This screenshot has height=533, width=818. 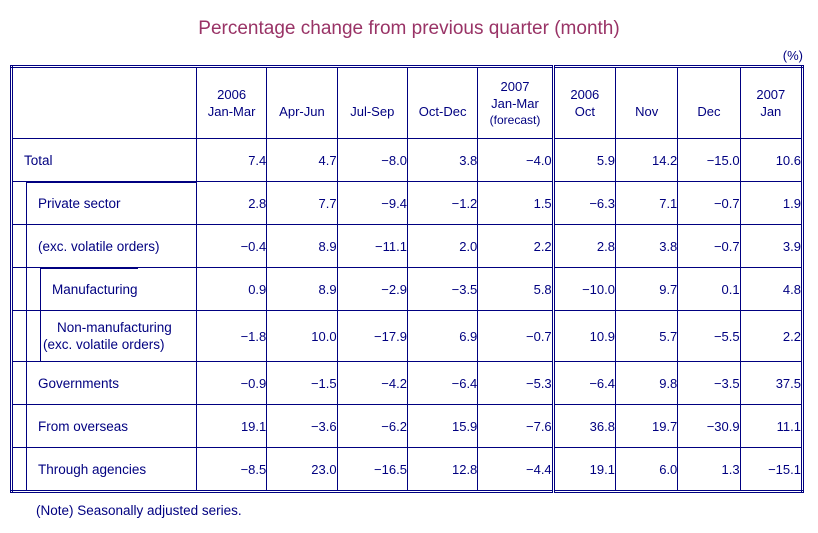 What do you see at coordinates (583, 289) in the screenshot?
I see `data-cell: −10.0` at bounding box center [583, 289].